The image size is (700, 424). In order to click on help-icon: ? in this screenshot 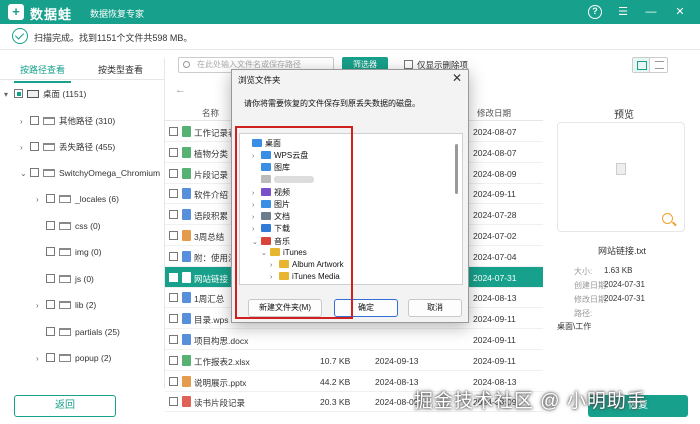, I will do `click(595, 12)`.